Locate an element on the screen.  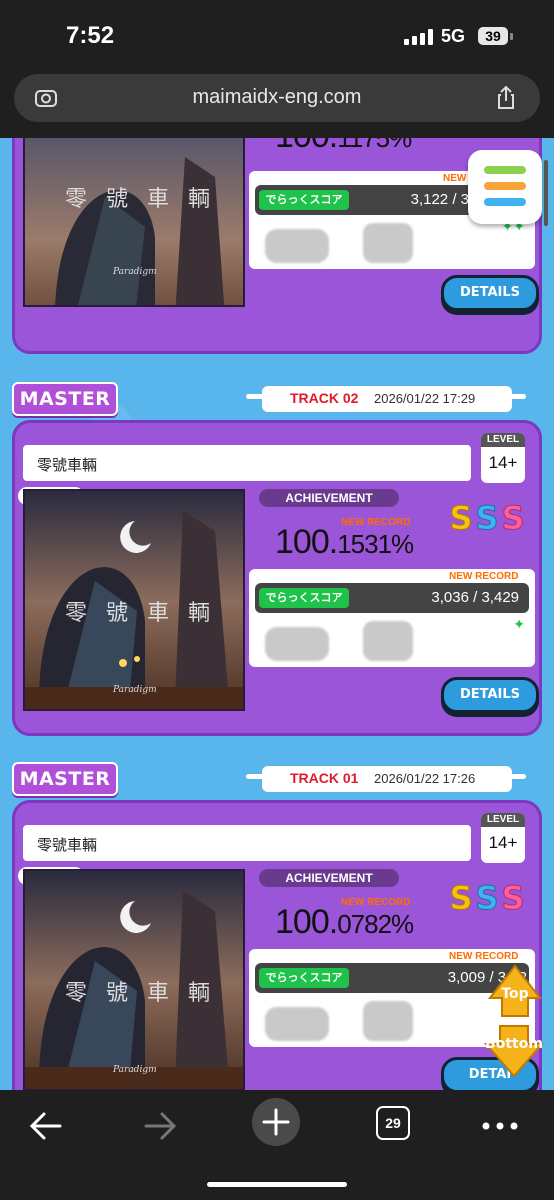
menu-button is located at coordinates (505, 187).